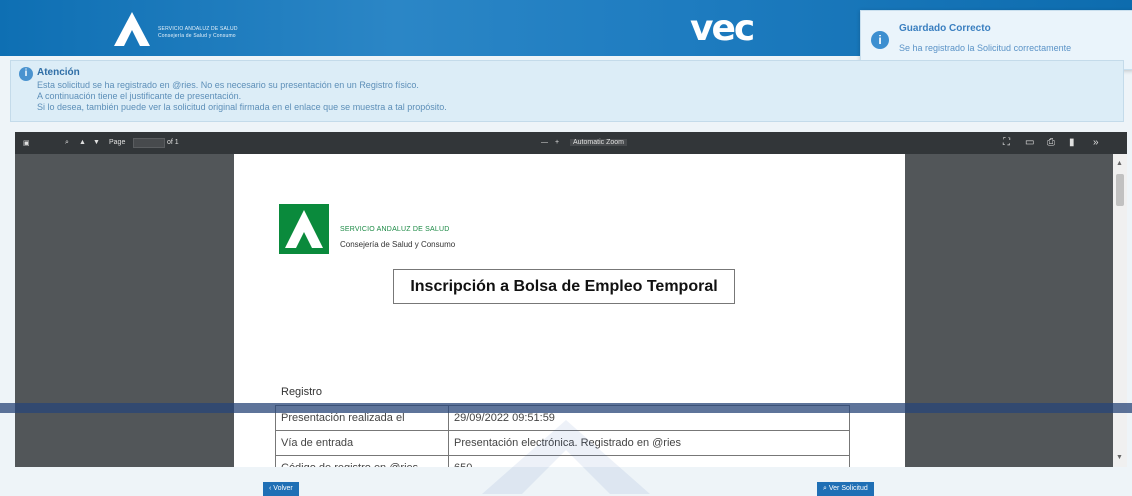 The height and width of the screenshot is (496, 1132). Describe the element at coordinates (566, 457) in the screenshot. I see `watermark-logo-icon` at that location.